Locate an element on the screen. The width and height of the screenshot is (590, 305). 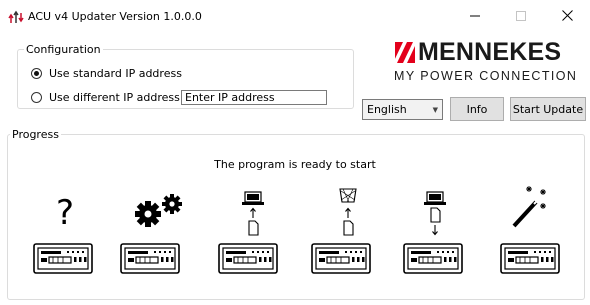
title-bar: ACU v4 Updater Version 1.0.0.0 is located at coordinates (295, 17).